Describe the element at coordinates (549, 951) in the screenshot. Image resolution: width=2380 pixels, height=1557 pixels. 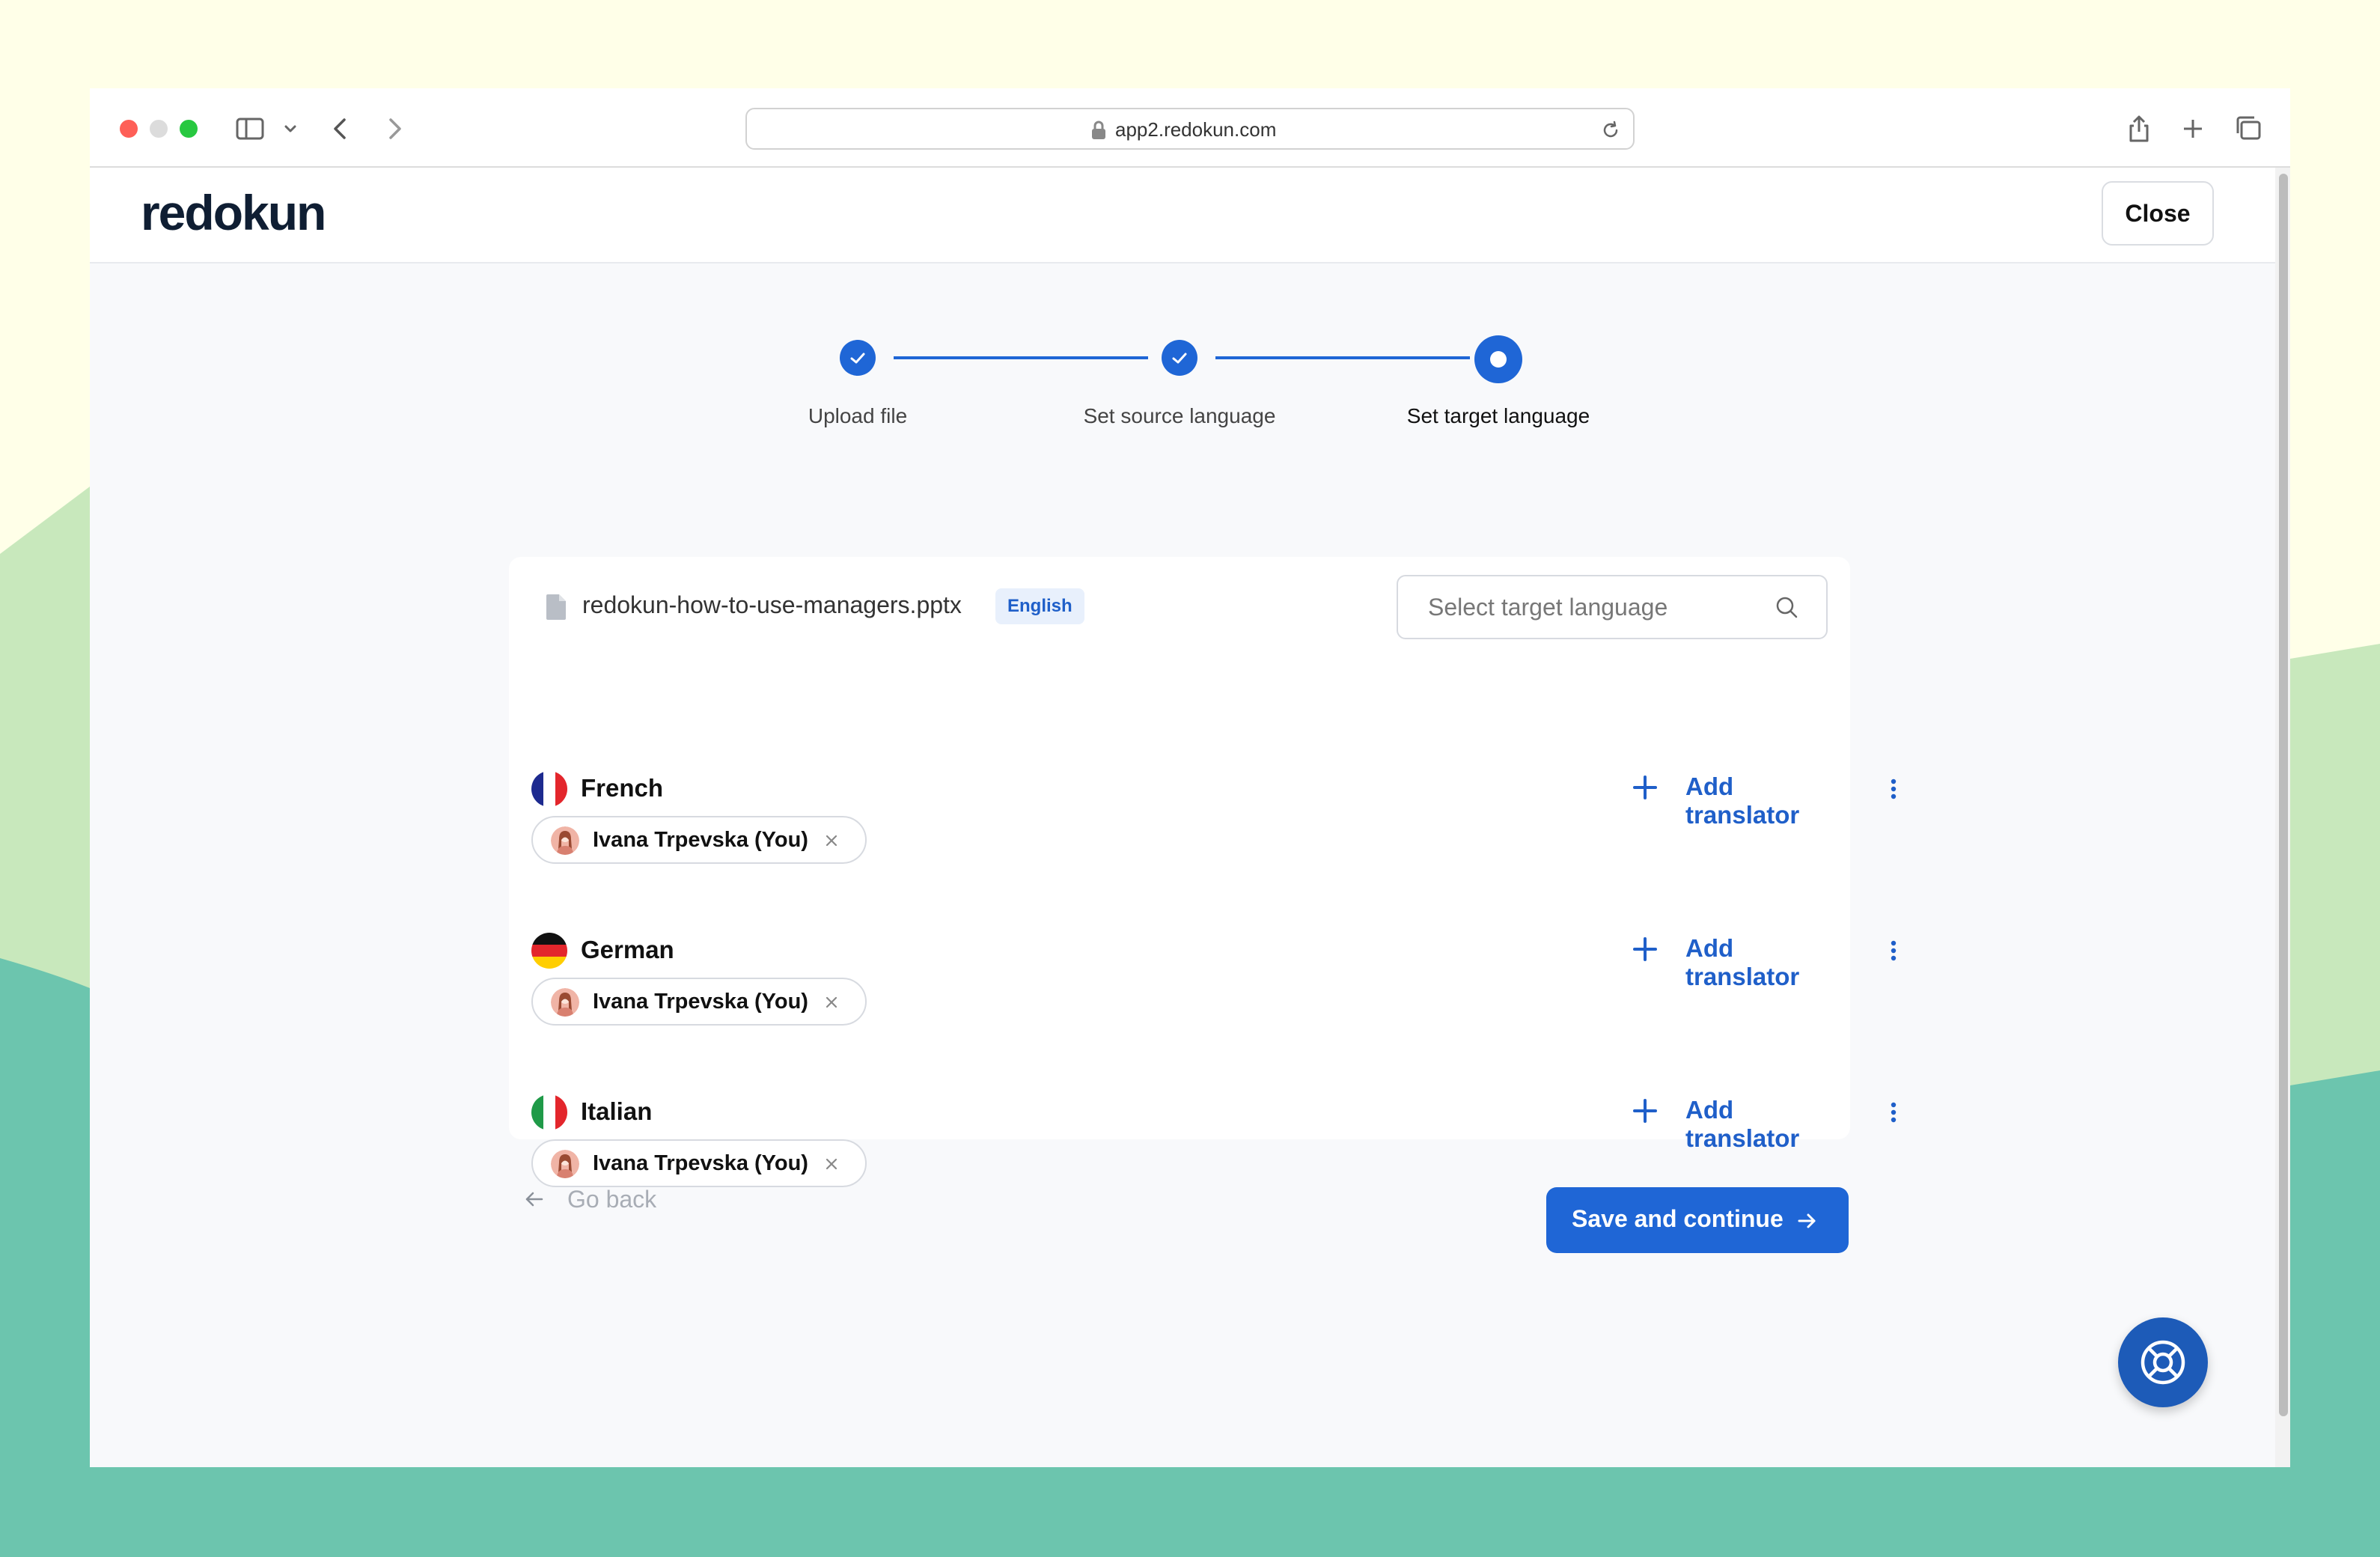
I see `german-flag-icon` at that location.